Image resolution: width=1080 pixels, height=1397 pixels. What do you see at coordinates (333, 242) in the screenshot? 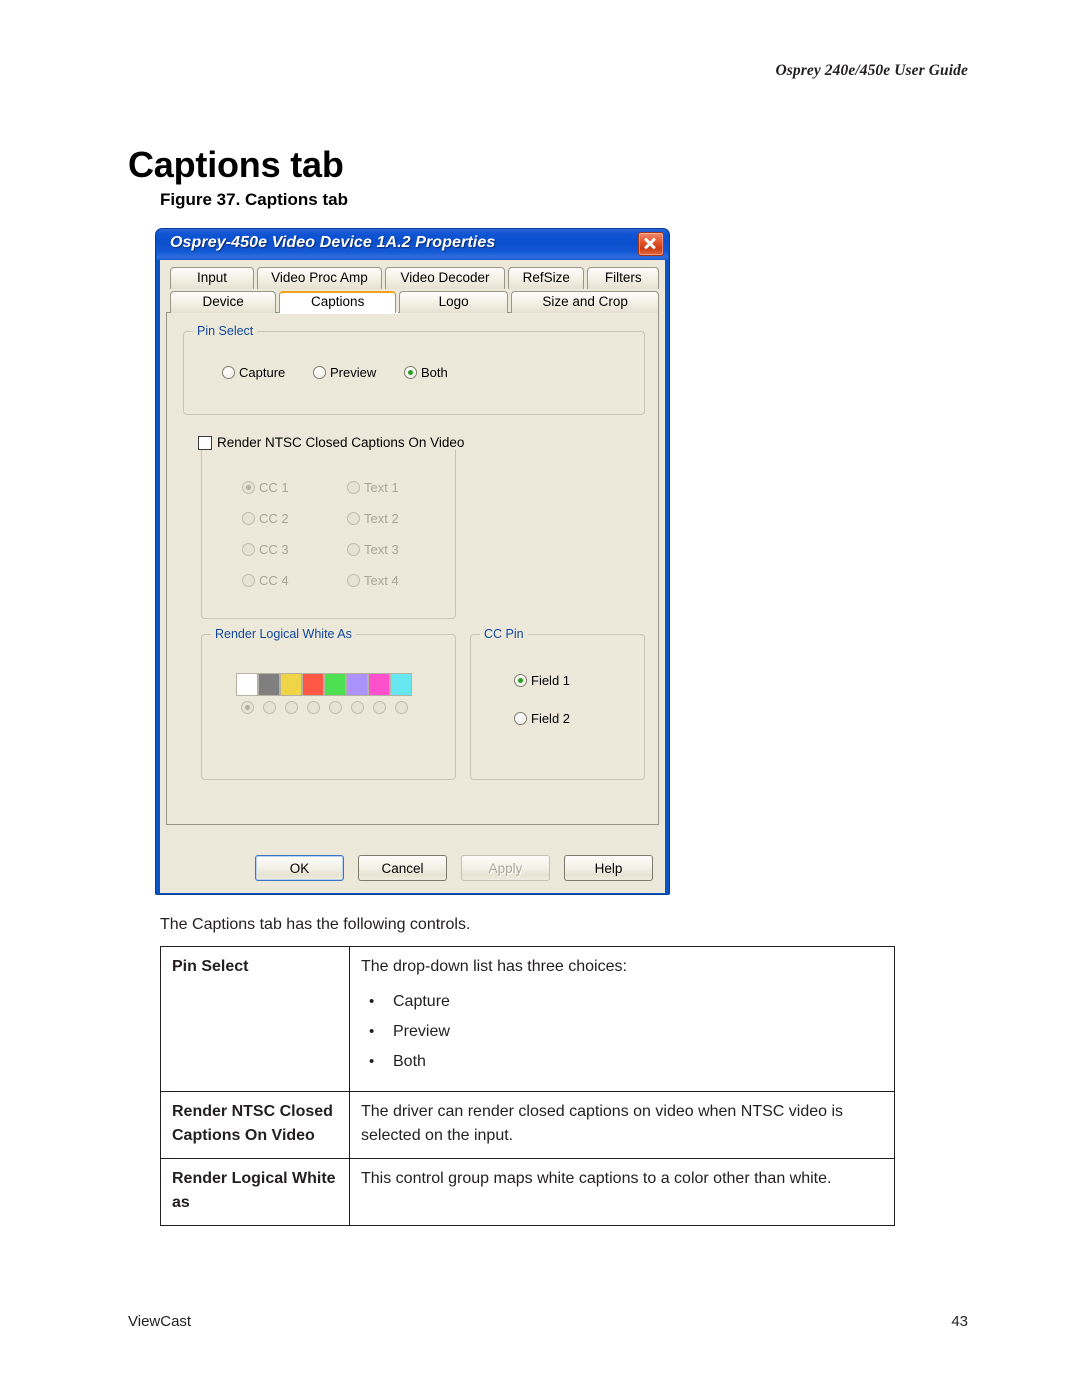
I see `dialog-title: Osprey-450e Video Device 1A.2 Properties` at bounding box center [333, 242].